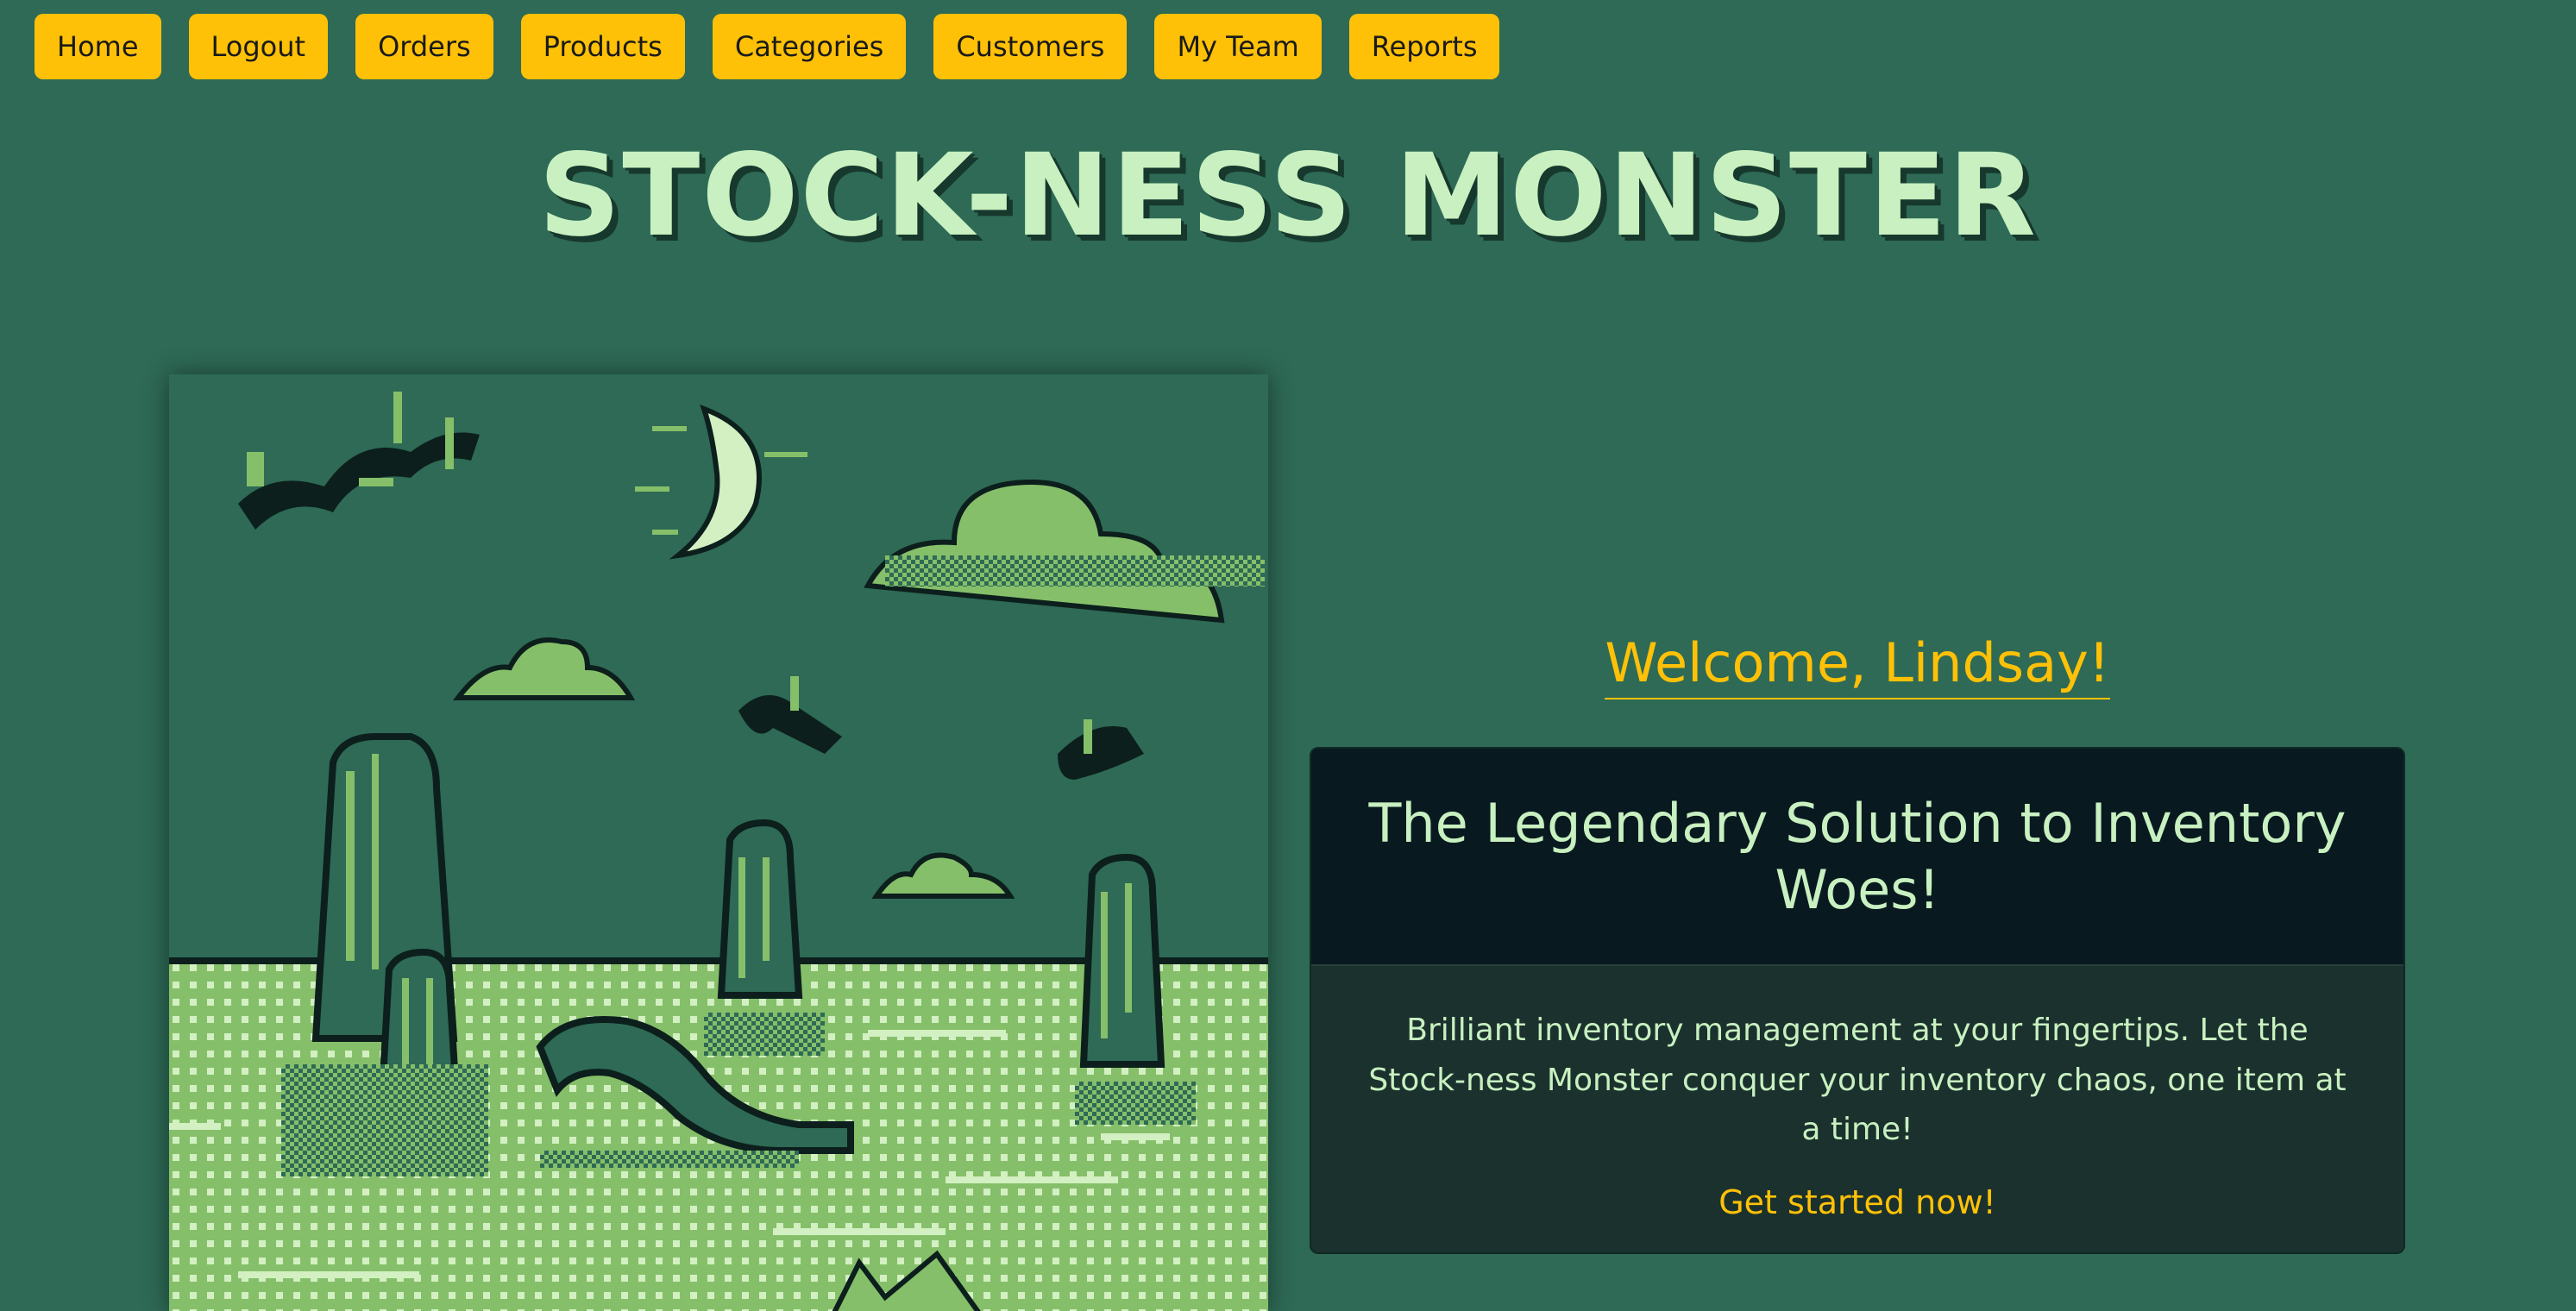  What do you see at coordinates (98, 47) in the screenshot?
I see `nav-home-button: Home` at bounding box center [98, 47].